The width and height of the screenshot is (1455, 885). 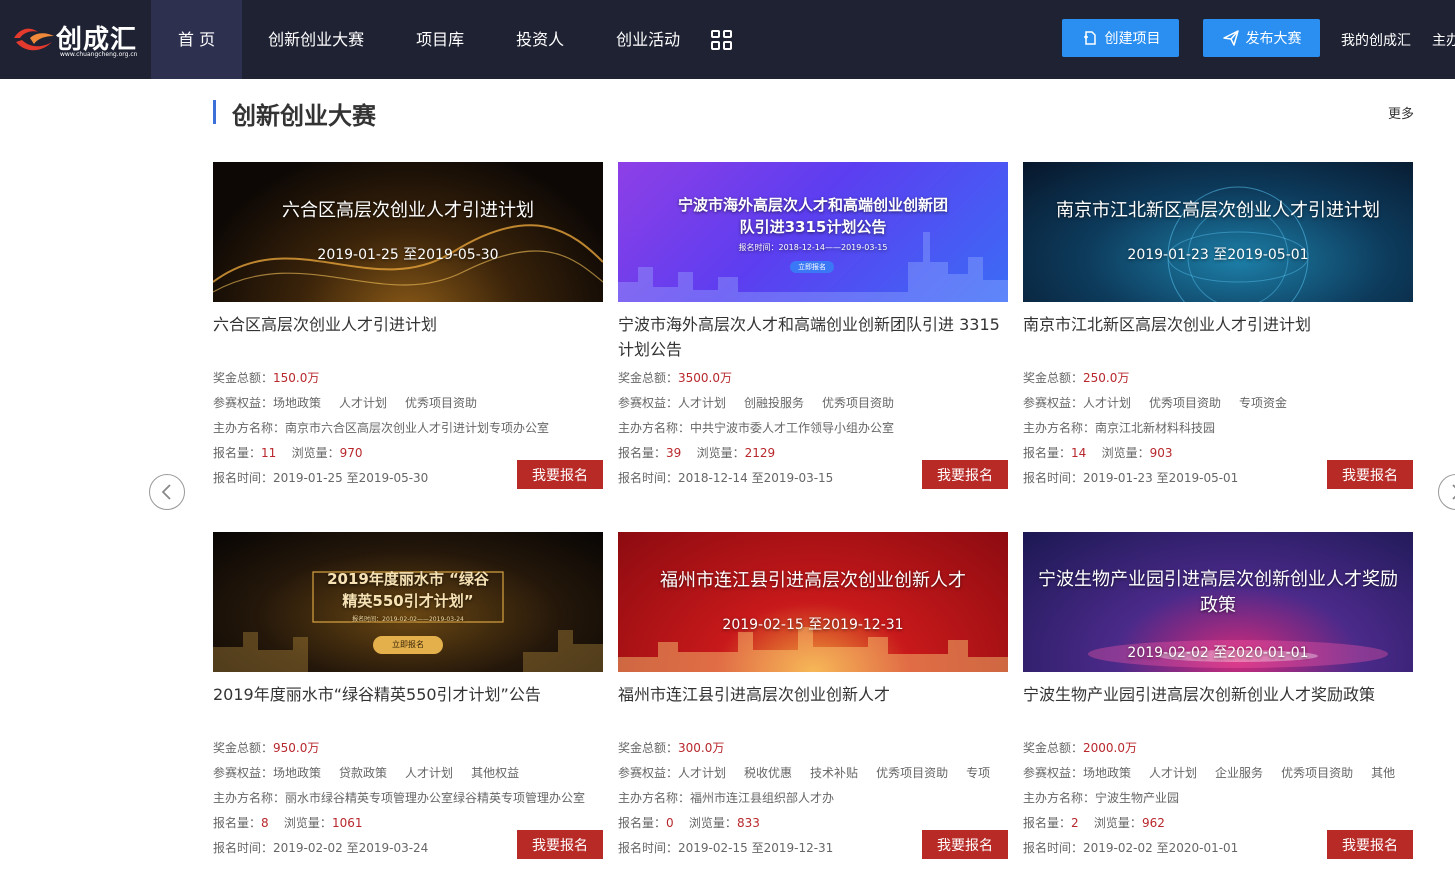 I want to click on rights-row: 参赛权益：人才计划 创融投服务 优秀项目资助, so click(x=813, y=402).